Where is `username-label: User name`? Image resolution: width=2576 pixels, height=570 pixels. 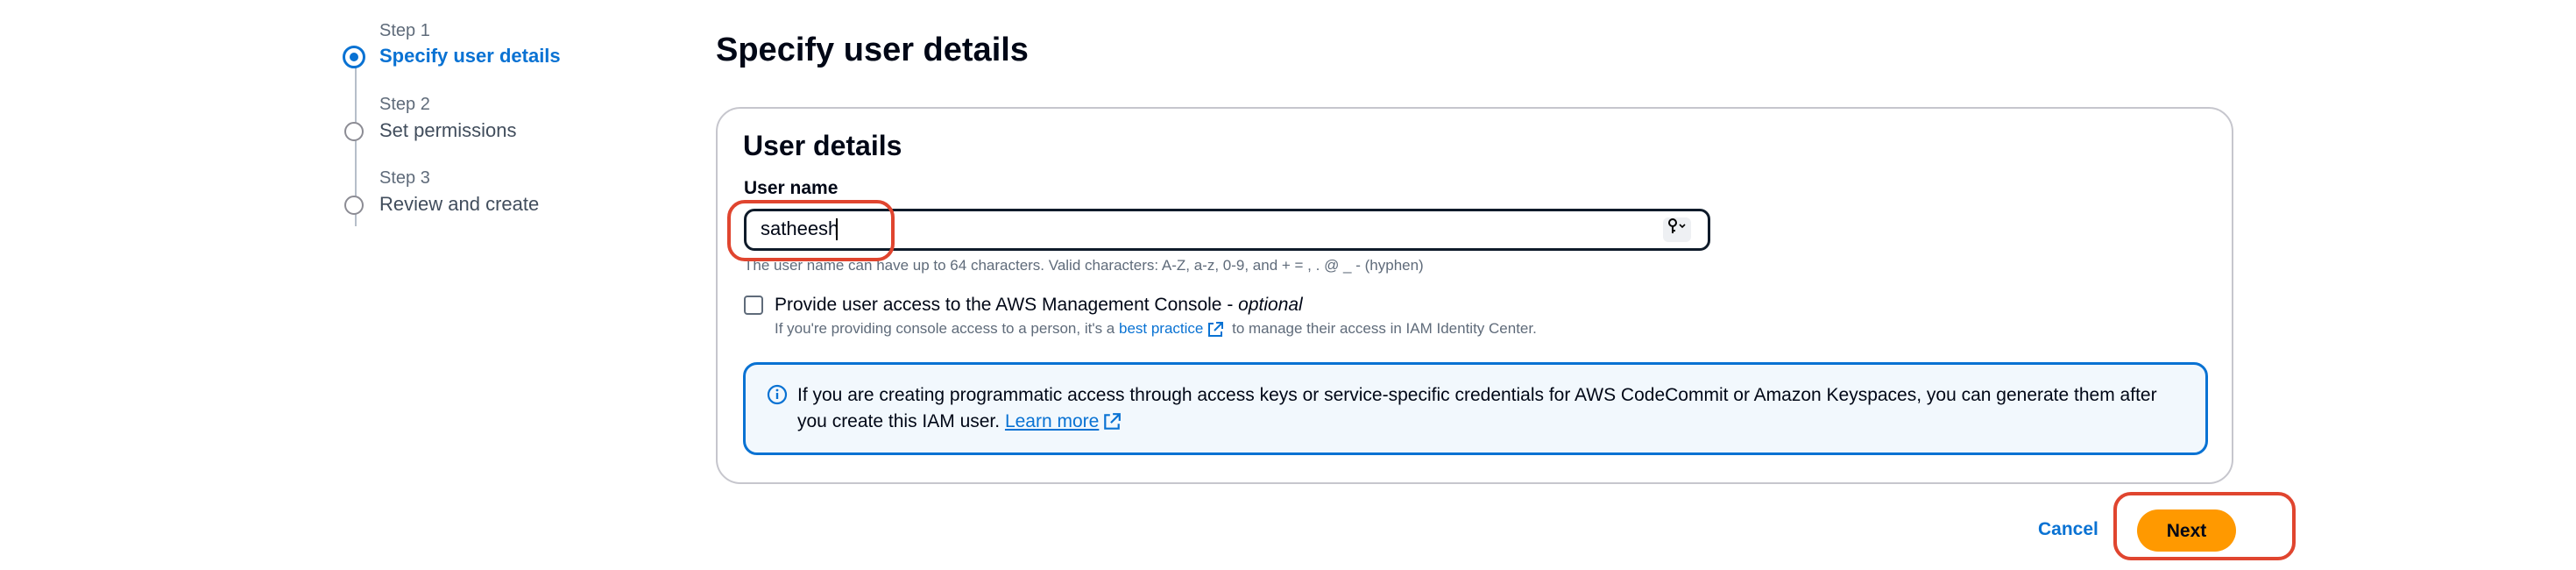
username-label: User name is located at coordinates (791, 188).